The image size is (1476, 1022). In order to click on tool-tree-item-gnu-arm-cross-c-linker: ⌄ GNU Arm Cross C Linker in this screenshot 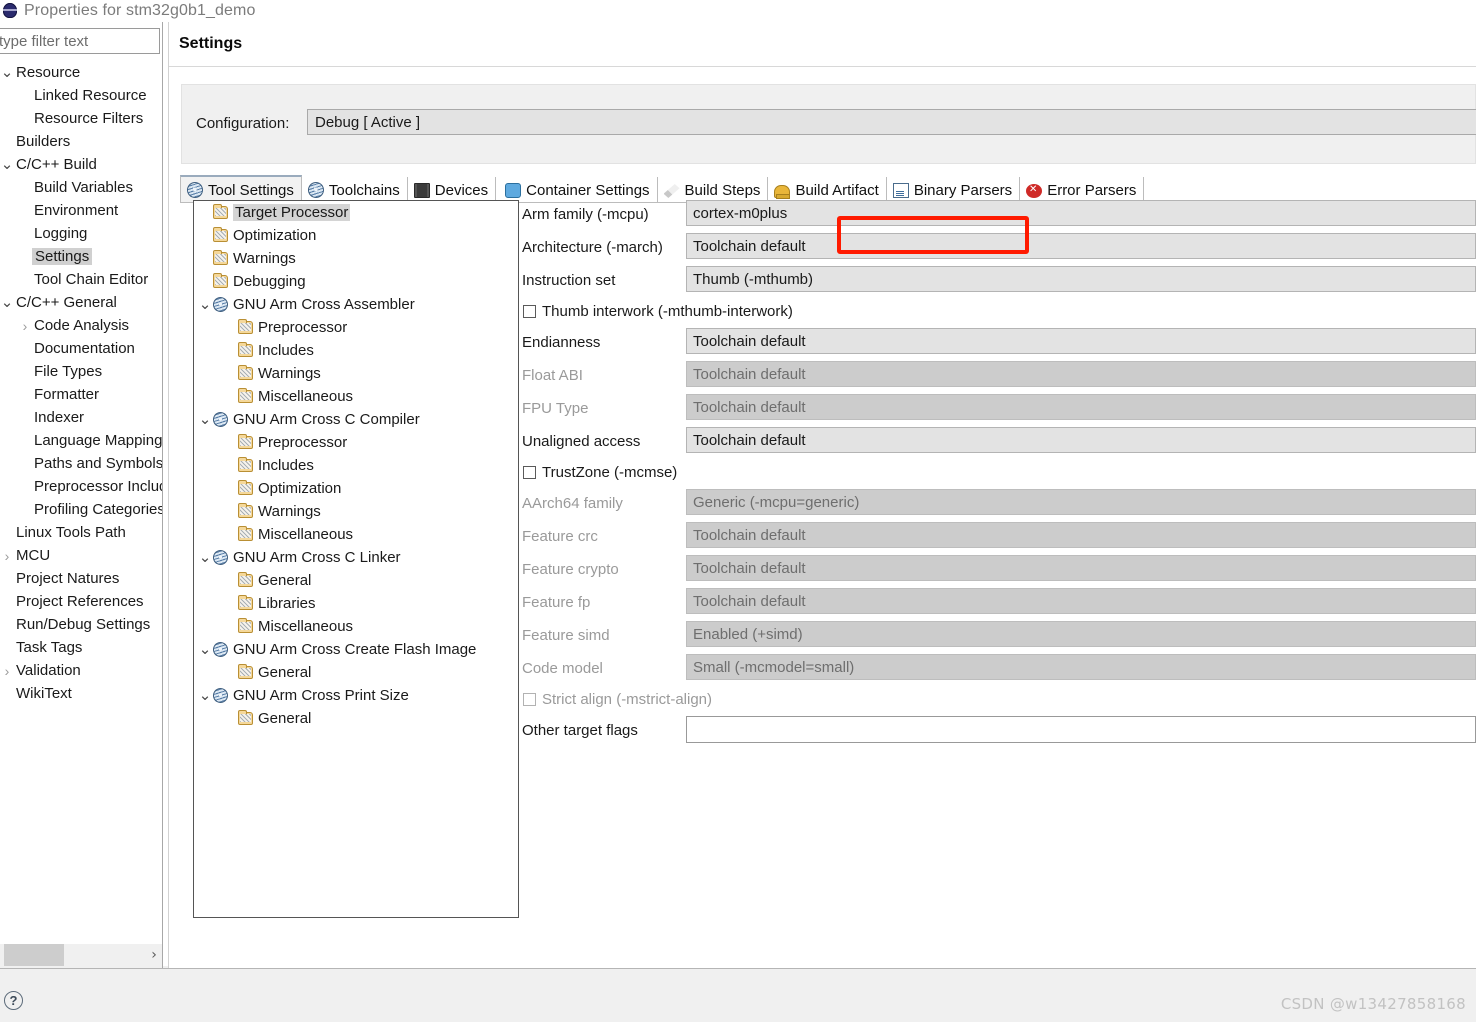, I will do `click(356, 557)`.